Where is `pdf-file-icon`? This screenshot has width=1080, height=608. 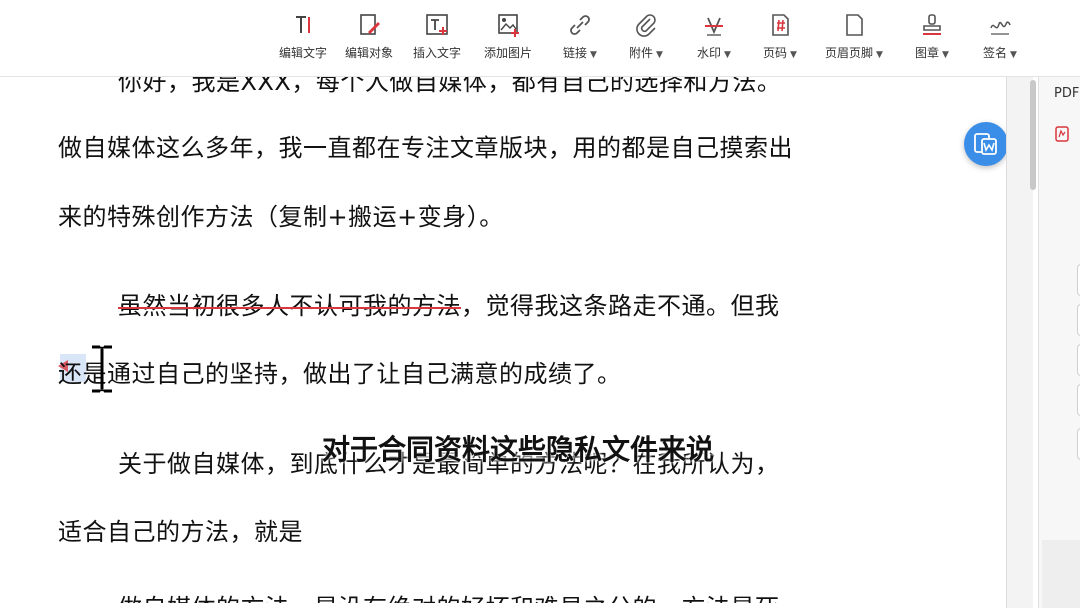 pdf-file-icon is located at coordinates (1062, 134).